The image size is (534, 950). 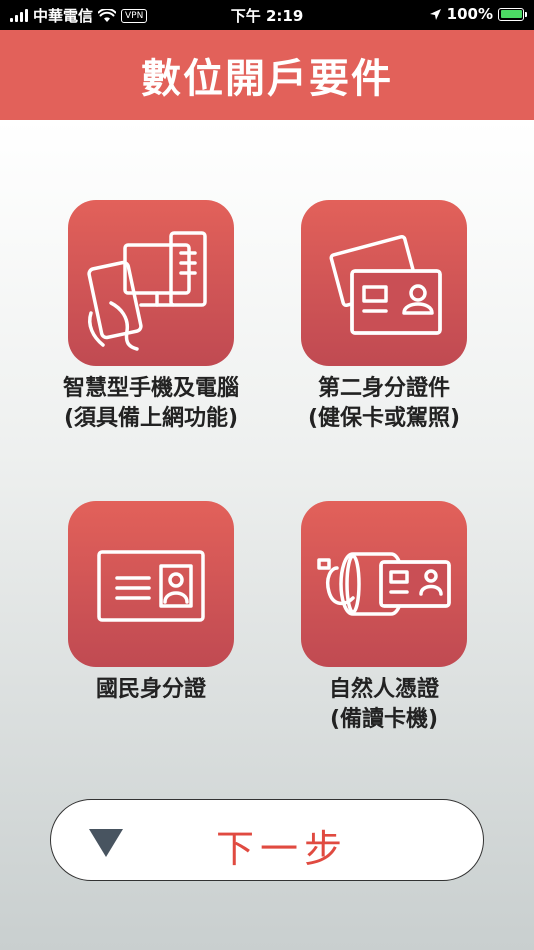 What do you see at coordinates (150, 388) in the screenshot?
I see `tile-label-line1: 智慧型手機及電腦` at bounding box center [150, 388].